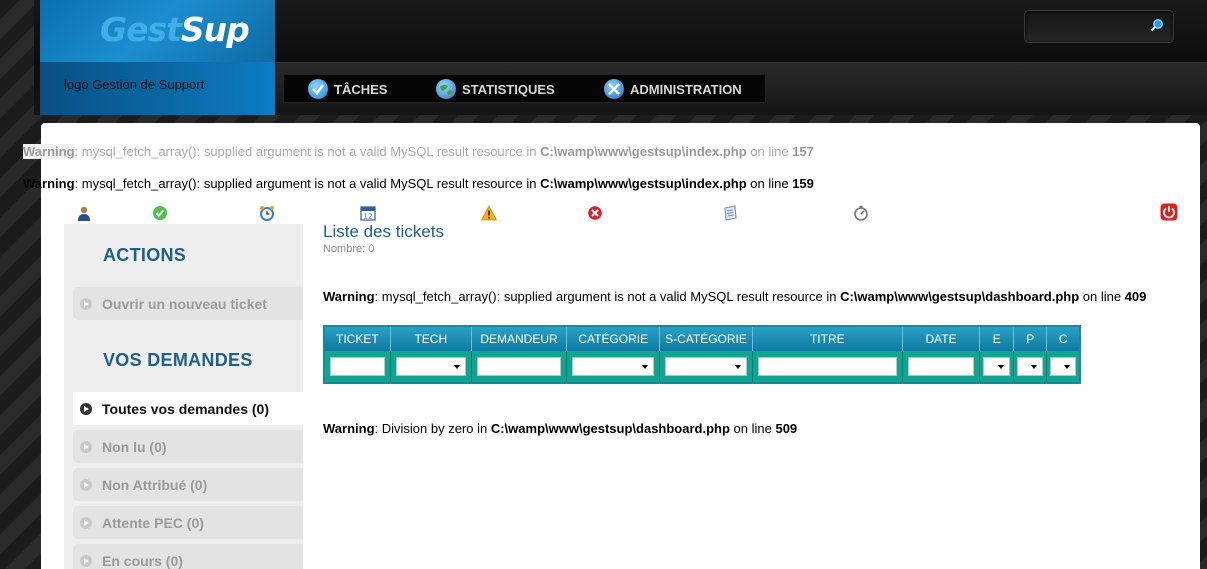 The width and height of the screenshot is (1207, 569). I want to click on power-icon, so click(1169, 212).